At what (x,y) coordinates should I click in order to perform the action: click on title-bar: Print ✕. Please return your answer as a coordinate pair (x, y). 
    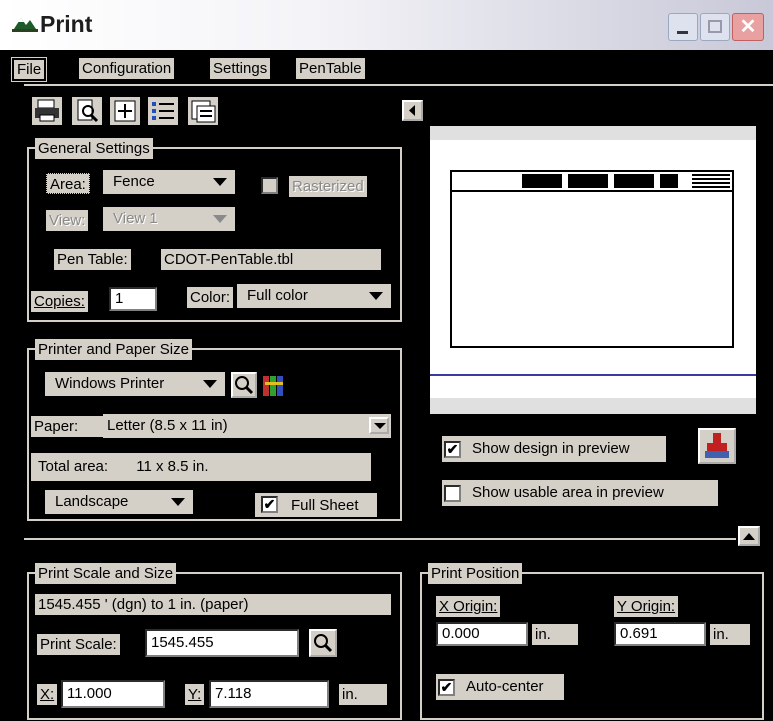
    Looking at the image, I should click on (386, 25).